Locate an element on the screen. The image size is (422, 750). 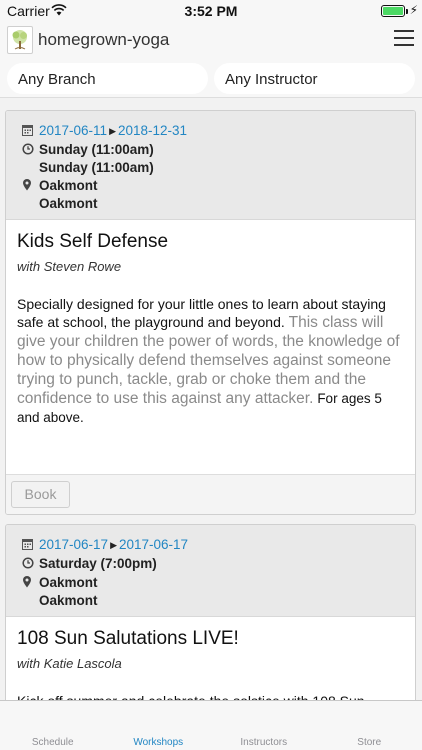
time-info: Saturday (7:00pm) is located at coordinates (212, 564).